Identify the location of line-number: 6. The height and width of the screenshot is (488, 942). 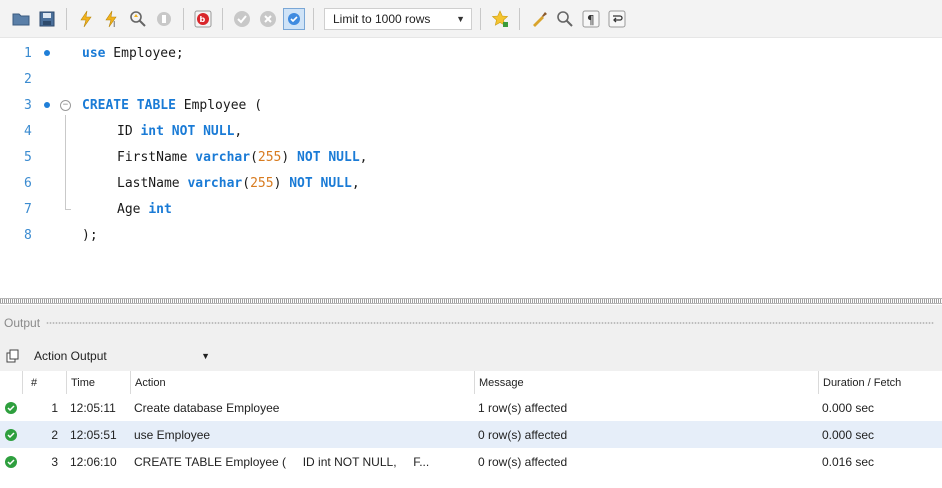
(28, 183).